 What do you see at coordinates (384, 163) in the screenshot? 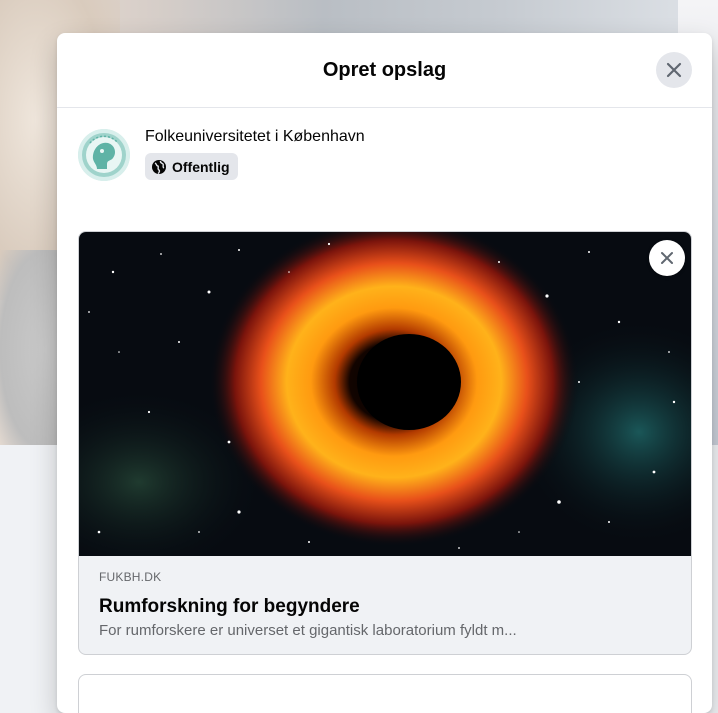
I see `post-author: Folkeuniversitetet i København Offentlig` at bounding box center [384, 163].